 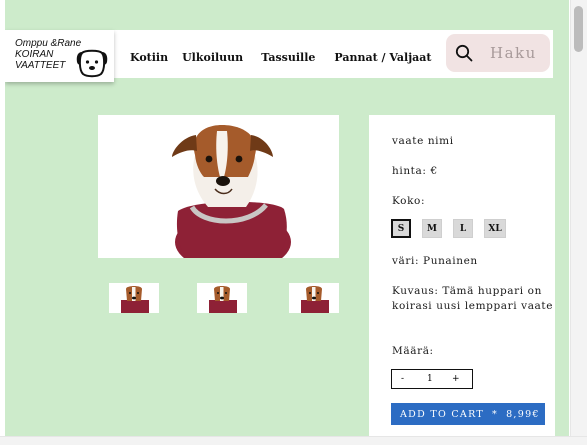 What do you see at coordinates (34, 54) in the screenshot?
I see `logo-line-2: KOIRAN` at bounding box center [34, 54].